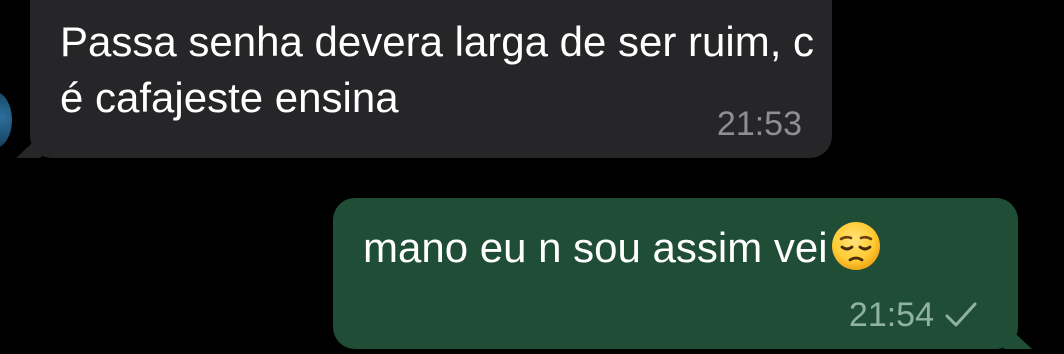 The image size is (1064, 354). I want to click on outgoing-message-text: mano eu n sou assim vei, so click(595, 247).